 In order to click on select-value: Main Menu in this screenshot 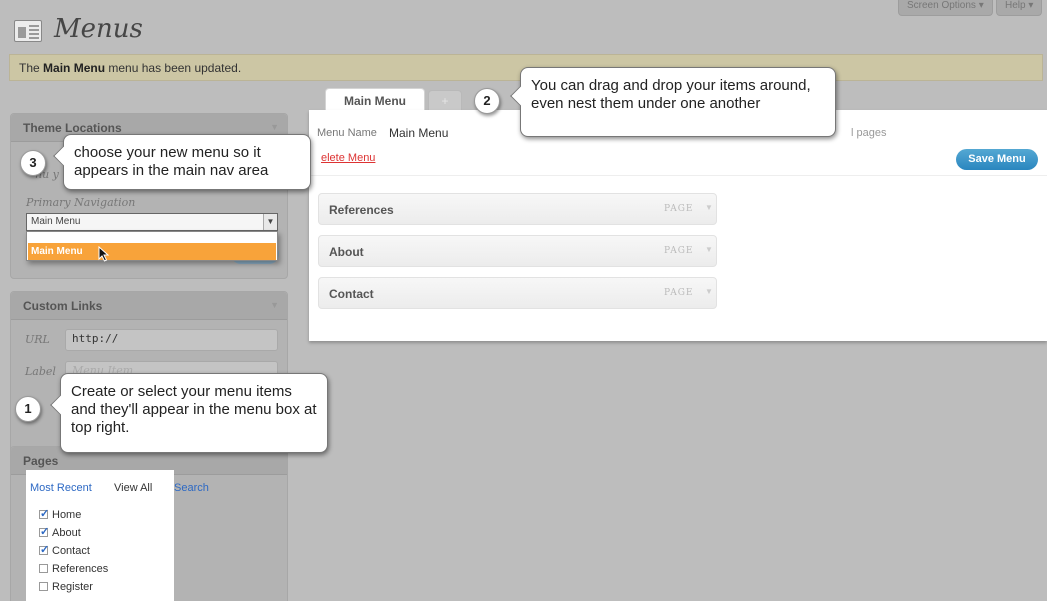, I will do `click(56, 221)`.